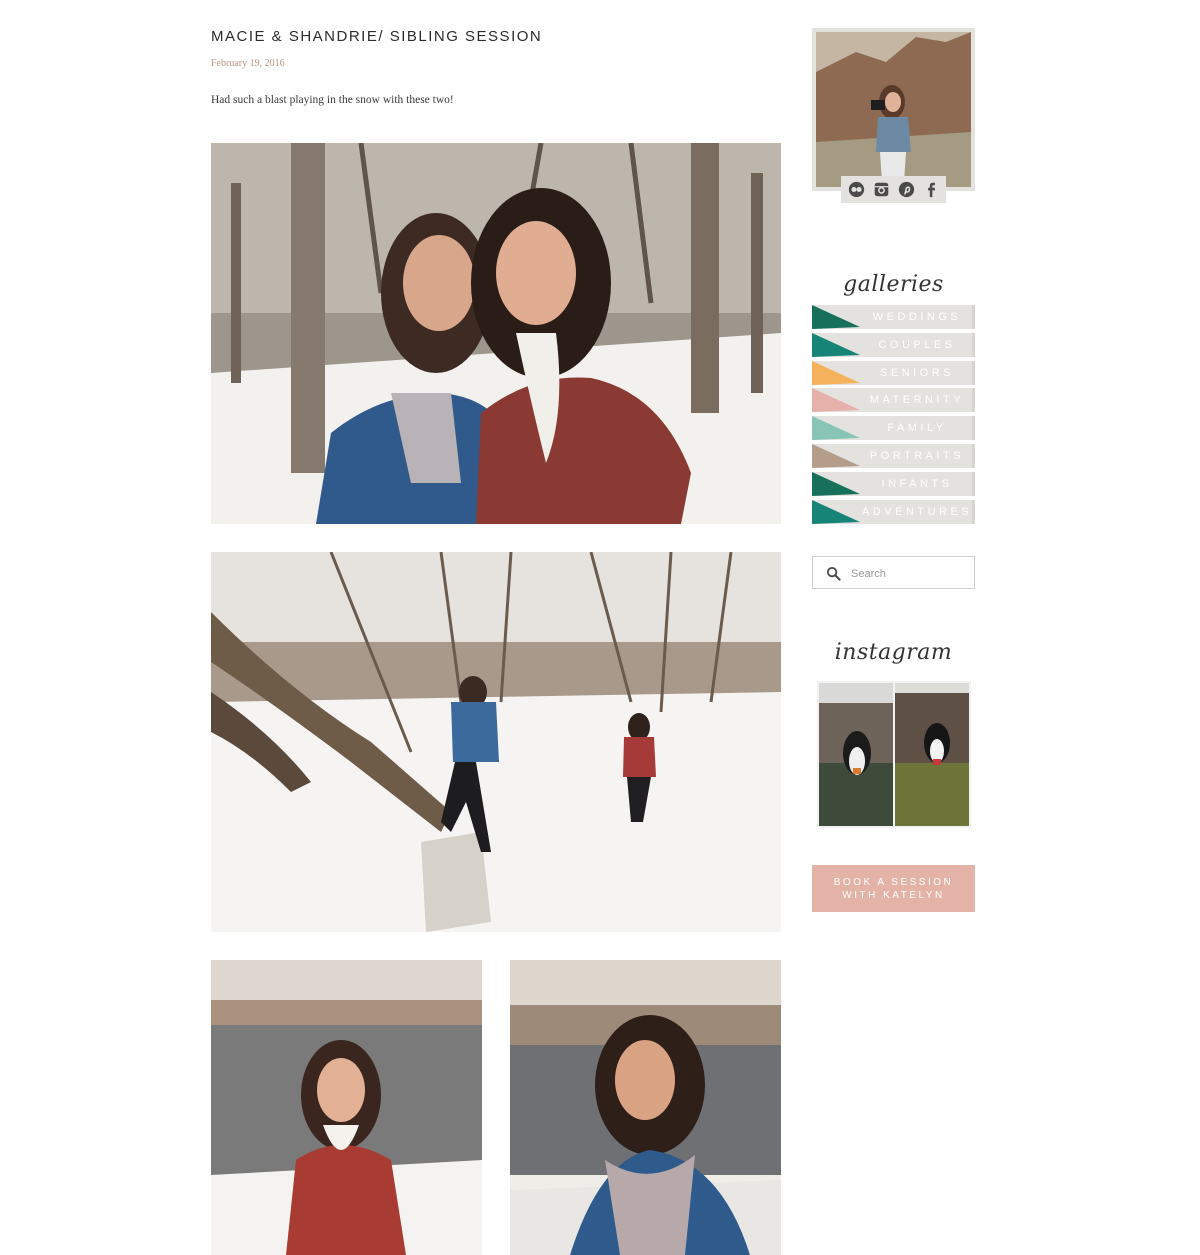  What do you see at coordinates (346, 1107) in the screenshot?
I see `post-photo-portrait-left` at bounding box center [346, 1107].